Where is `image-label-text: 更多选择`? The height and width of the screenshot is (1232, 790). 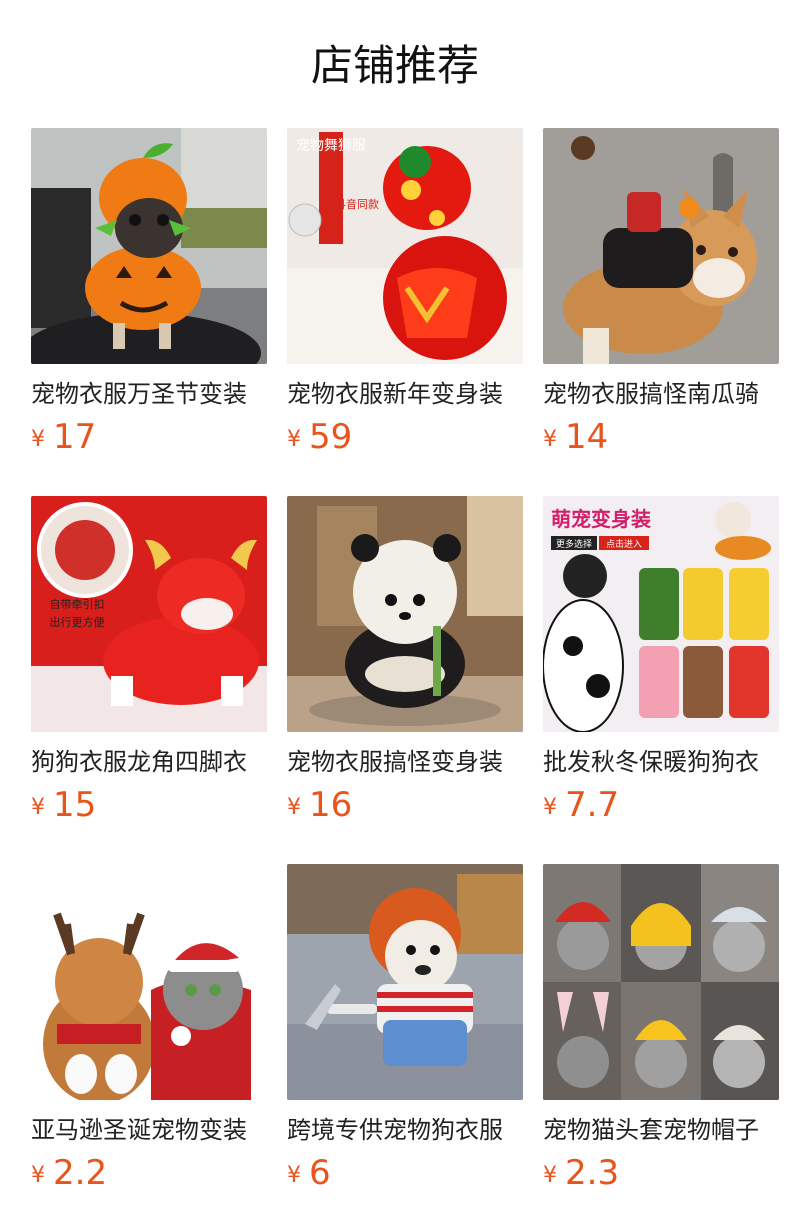 image-label-text: 更多选择 is located at coordinates (574, 544).